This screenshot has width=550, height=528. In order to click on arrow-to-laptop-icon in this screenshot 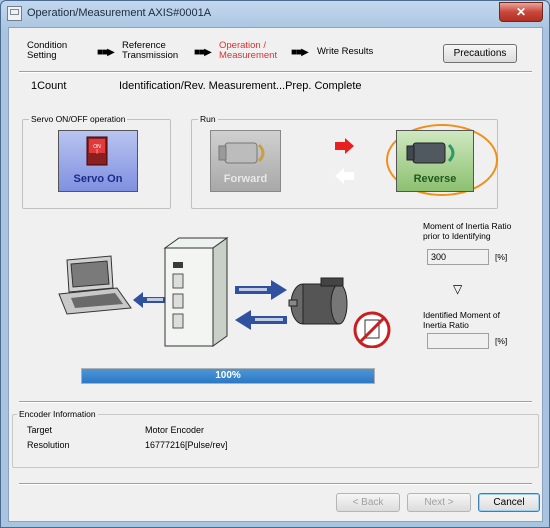, I will do `click(150, 300)`.